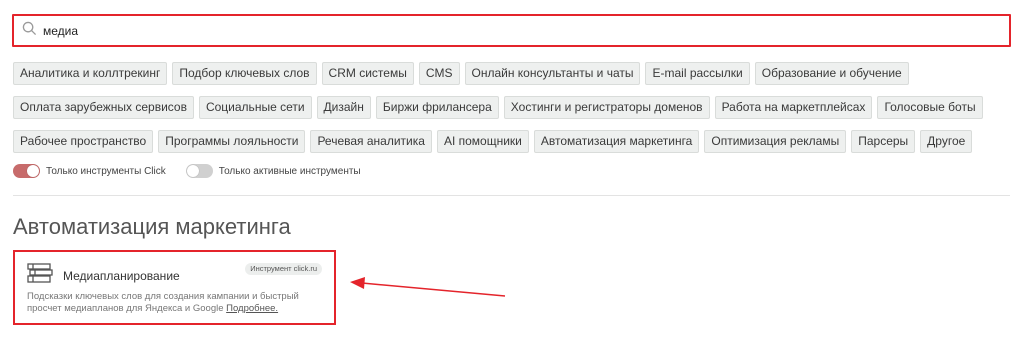  I want to click on annotation-arrow, so click(428, 287).